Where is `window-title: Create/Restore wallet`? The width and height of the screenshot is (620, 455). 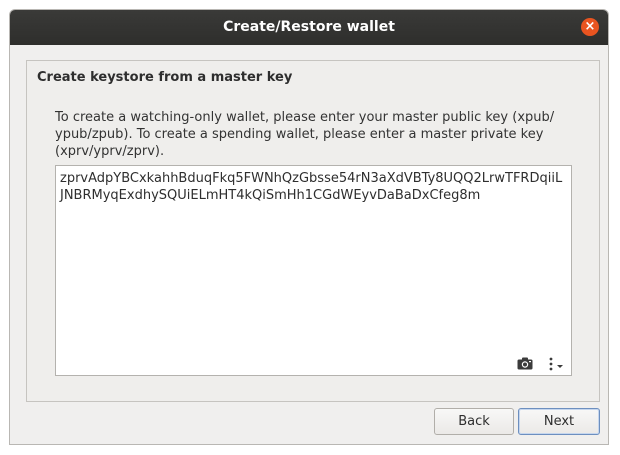
window-title: Create/Restore wallet is located at coordinates (309, 27).